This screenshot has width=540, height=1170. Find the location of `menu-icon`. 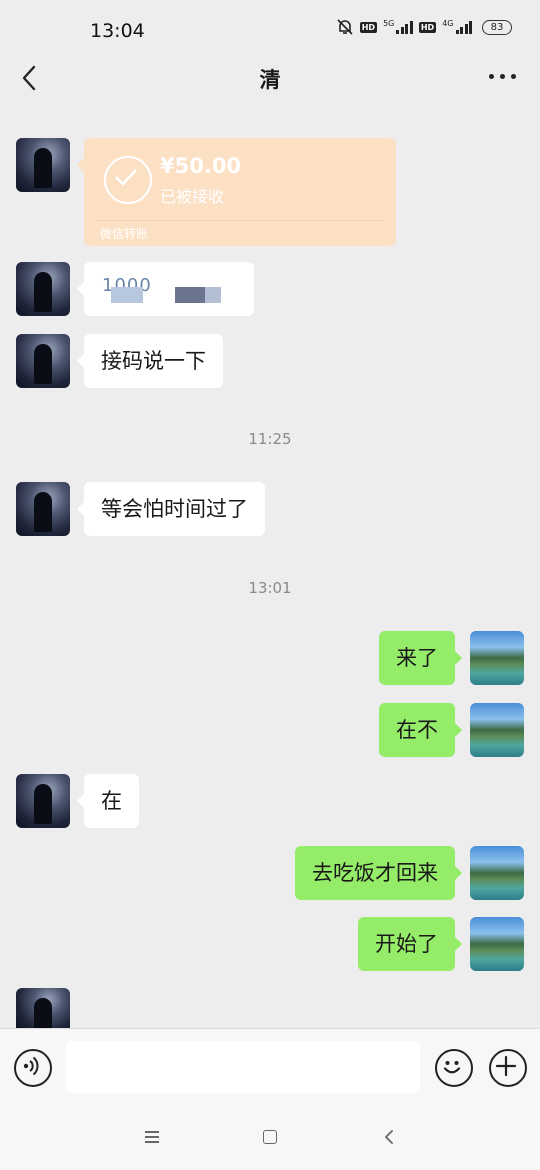

menu-icon is located at coordinates (152, 1137).